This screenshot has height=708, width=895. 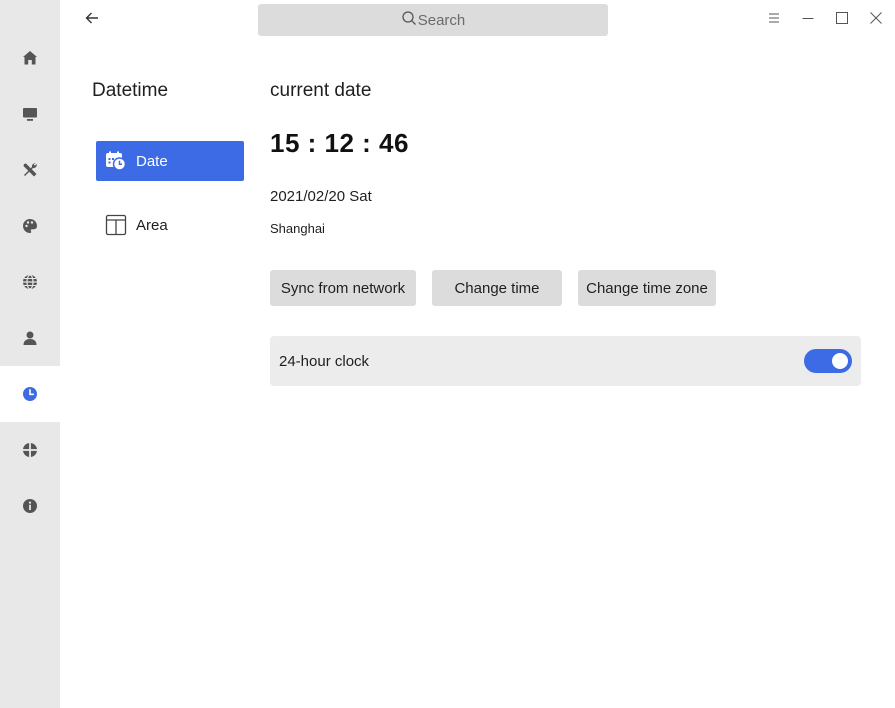 What do you see at coordinates (321, 90) in the screenshot?
I see `content-title: current date` at bounding box center [321, 90].